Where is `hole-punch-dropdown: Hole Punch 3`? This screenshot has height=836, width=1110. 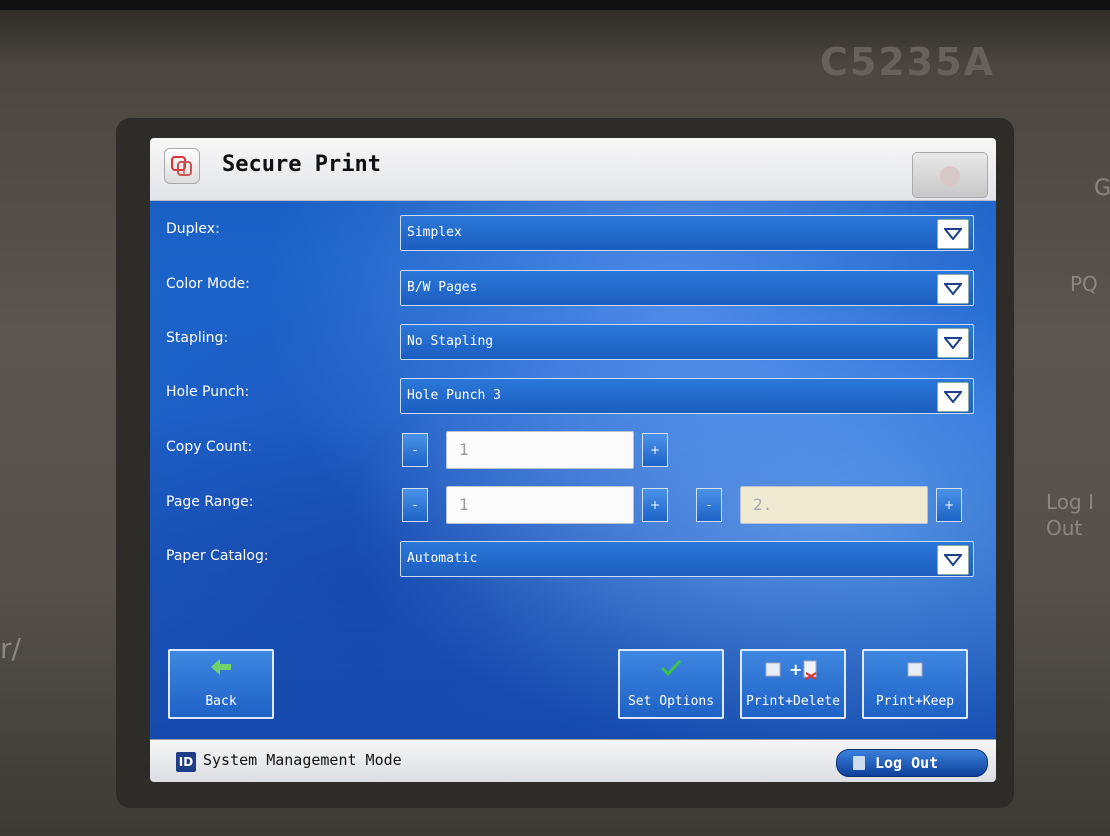 hole-punch-dropdown: Hole Punch 3 is located at coordinates (687, 396).